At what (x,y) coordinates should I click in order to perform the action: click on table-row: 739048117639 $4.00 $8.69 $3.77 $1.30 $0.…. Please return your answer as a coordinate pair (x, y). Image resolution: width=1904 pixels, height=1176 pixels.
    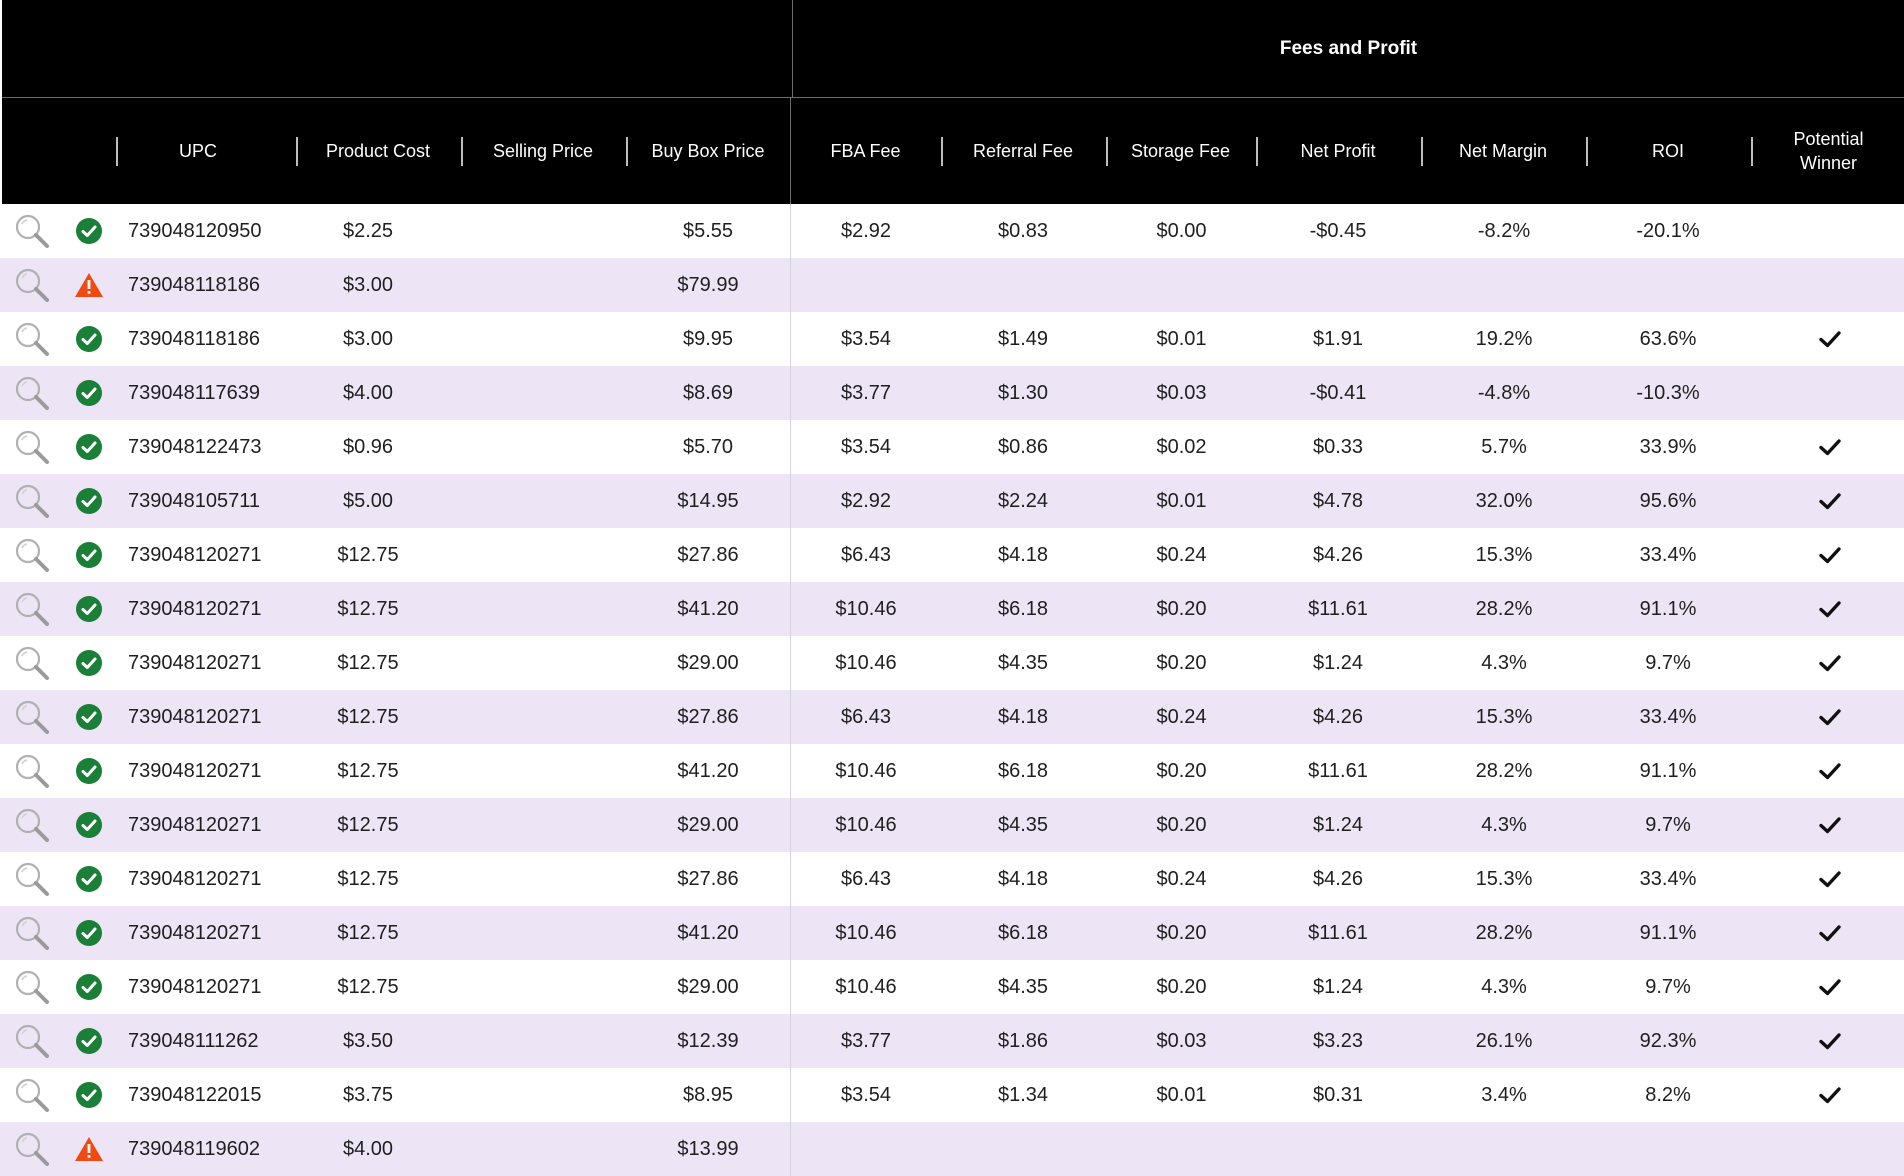
    Looking at the image, I should click on (952, 393).